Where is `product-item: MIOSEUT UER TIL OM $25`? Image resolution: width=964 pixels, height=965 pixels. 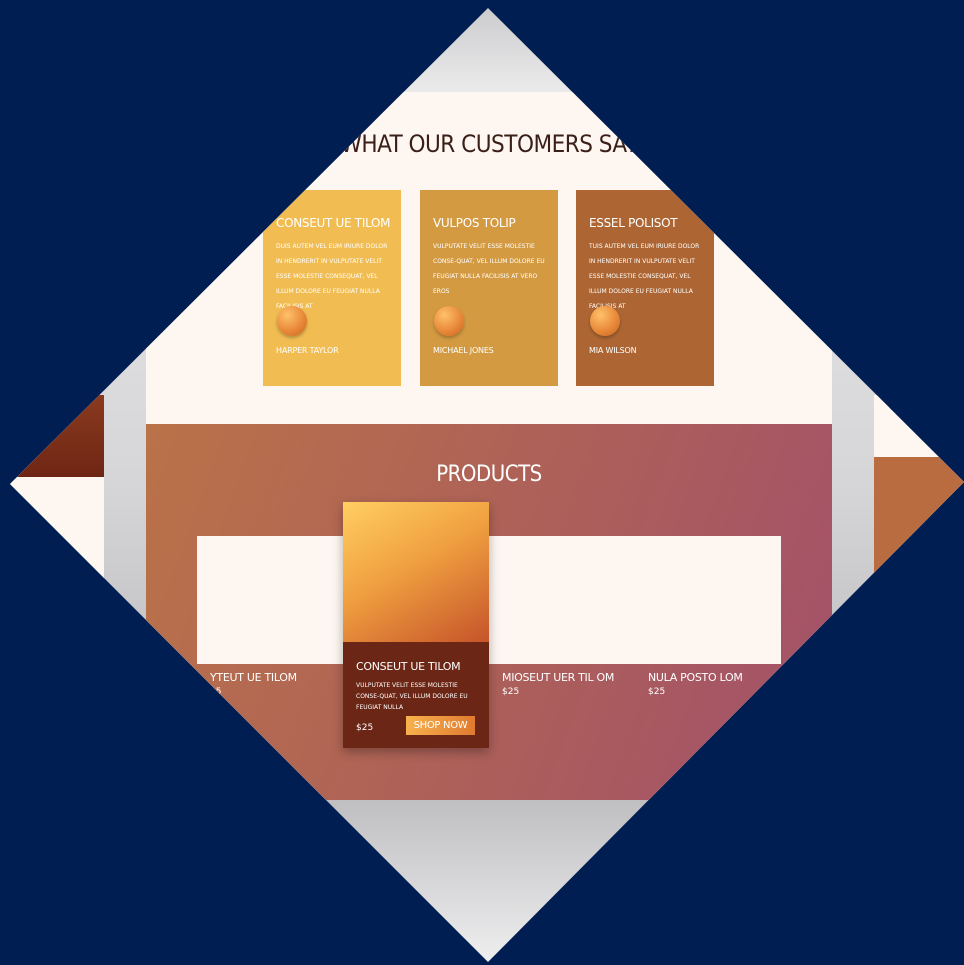 product-item: MIOSEUT UER TIL OM $25 is located at coordinates (558, 684).